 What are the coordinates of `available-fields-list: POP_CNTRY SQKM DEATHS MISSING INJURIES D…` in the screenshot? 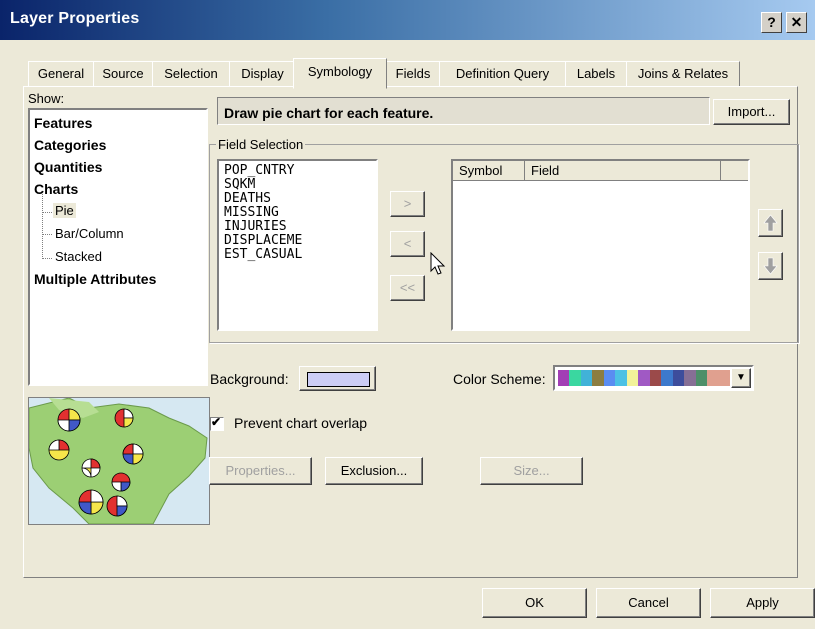 It's located at (297, 245).